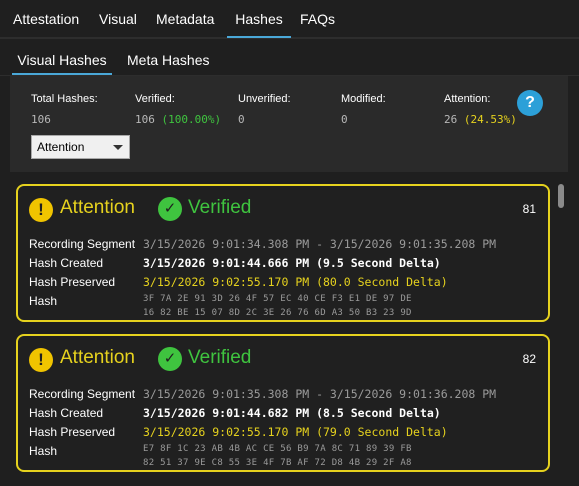 The image size is (579, 486). Describe the element at coordinates (241, 119) in the screenshot. I see `unverified-value: 0` at that location.